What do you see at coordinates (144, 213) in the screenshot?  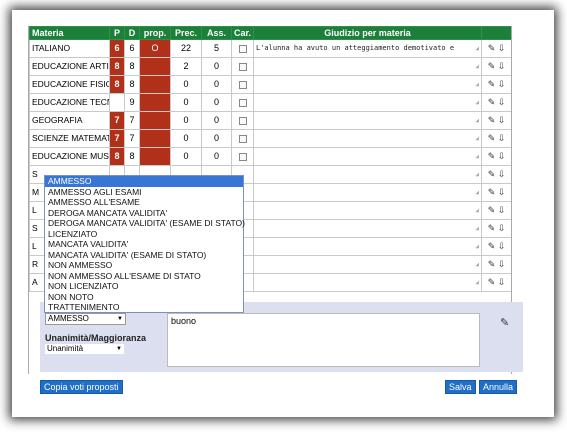 I see `dropdown-option: DEROGA MANCATA VALIDITA'` at bounding box center [144, 213].